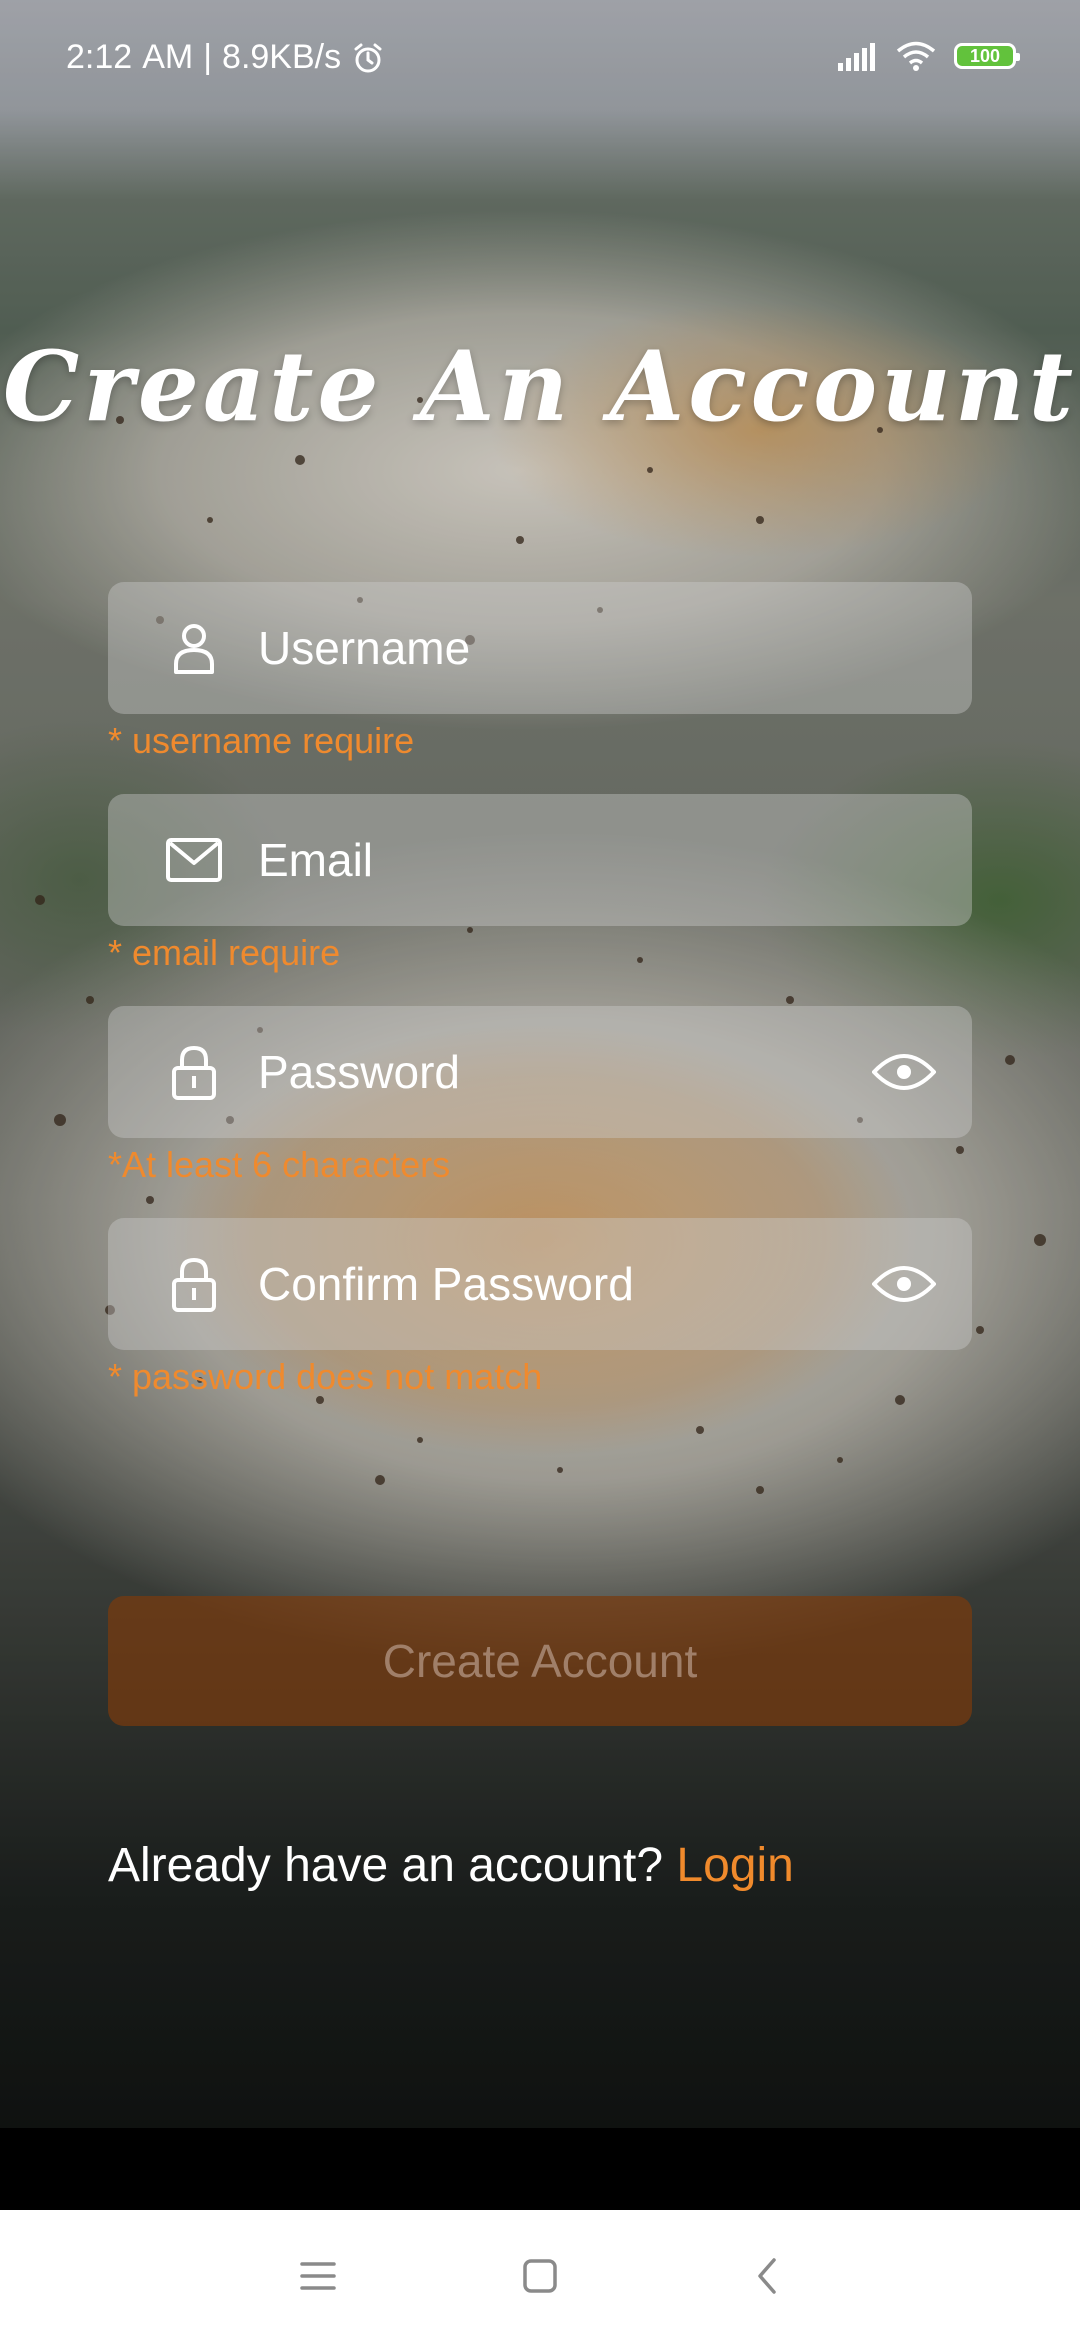  Describe the element at coordinates (368, 57) in the screenshot. I see `alarm-icon` at that location.